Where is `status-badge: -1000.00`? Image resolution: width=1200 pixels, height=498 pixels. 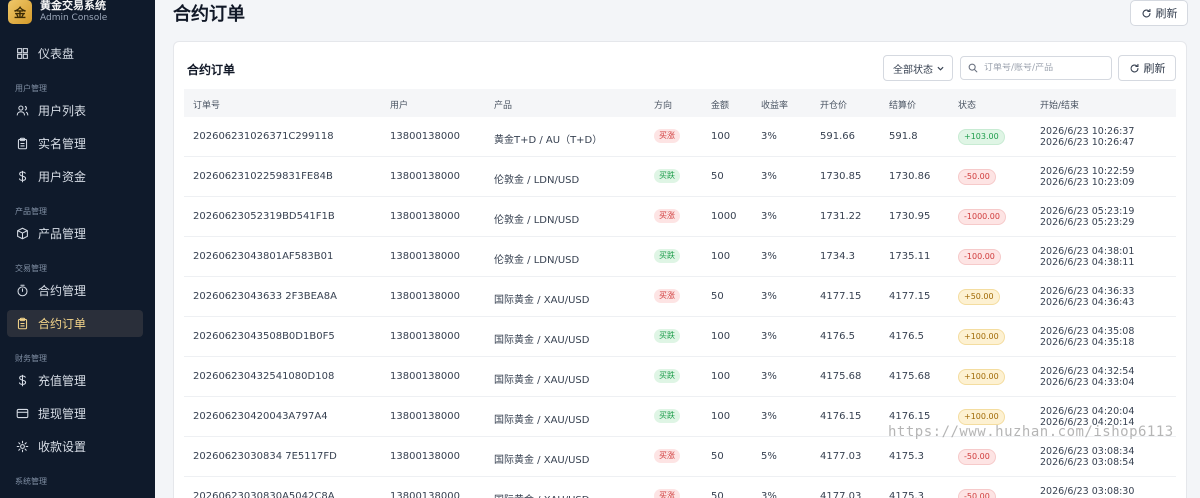
status-badge: -1000.00 is located at coordinates (982, 217).